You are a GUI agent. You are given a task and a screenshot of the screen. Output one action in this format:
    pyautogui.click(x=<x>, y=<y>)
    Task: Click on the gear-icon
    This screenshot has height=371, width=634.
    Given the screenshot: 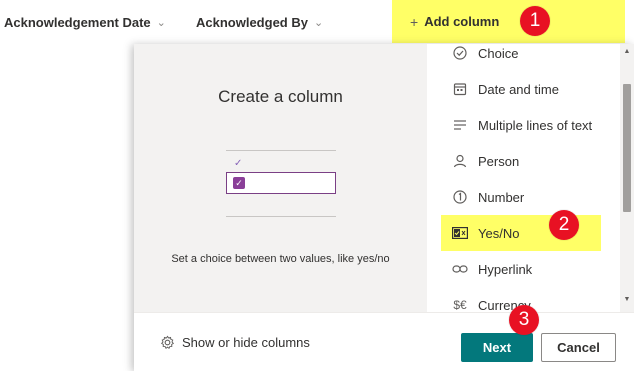 What is the action you would take?
    pyautogui.click(x=167, y=342)
    